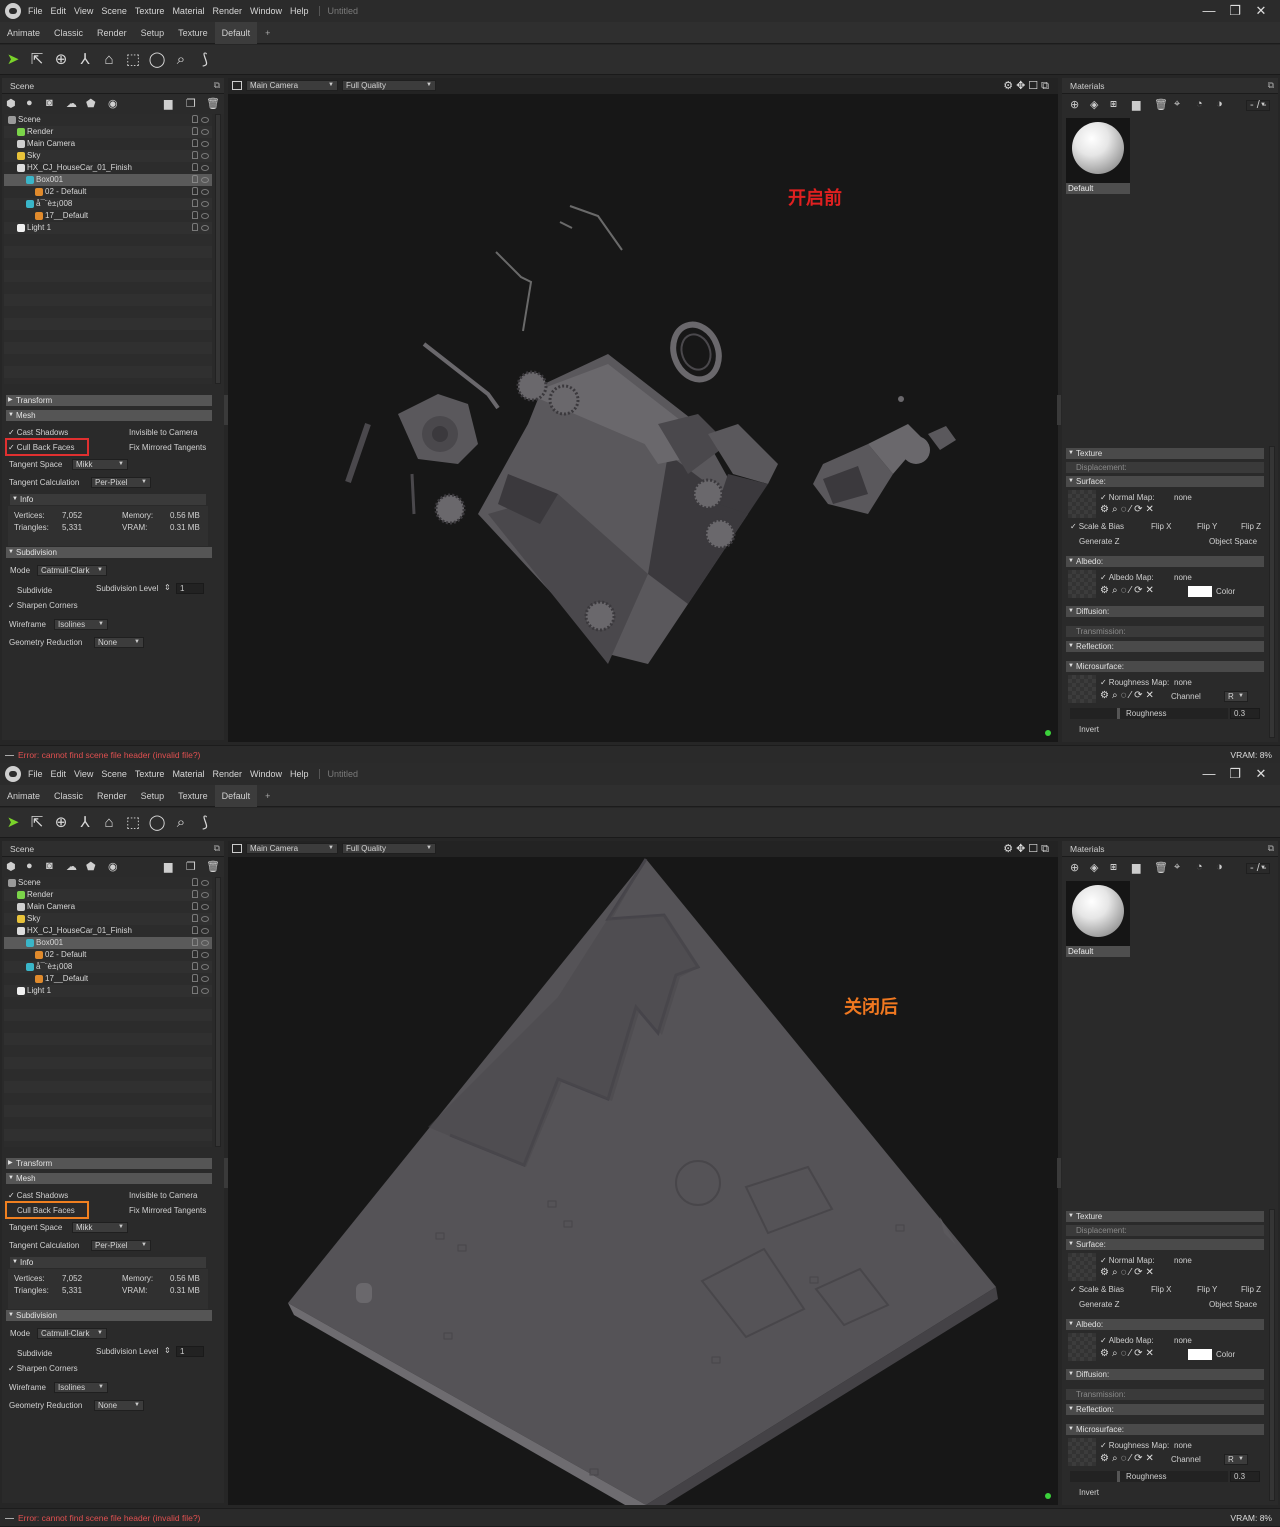 The image size is (1280, 1527). What do you see at coordinates (61, 60) in the screenshot?
I see `rotate-icon: ⊕` at bounding box center [61, 60].